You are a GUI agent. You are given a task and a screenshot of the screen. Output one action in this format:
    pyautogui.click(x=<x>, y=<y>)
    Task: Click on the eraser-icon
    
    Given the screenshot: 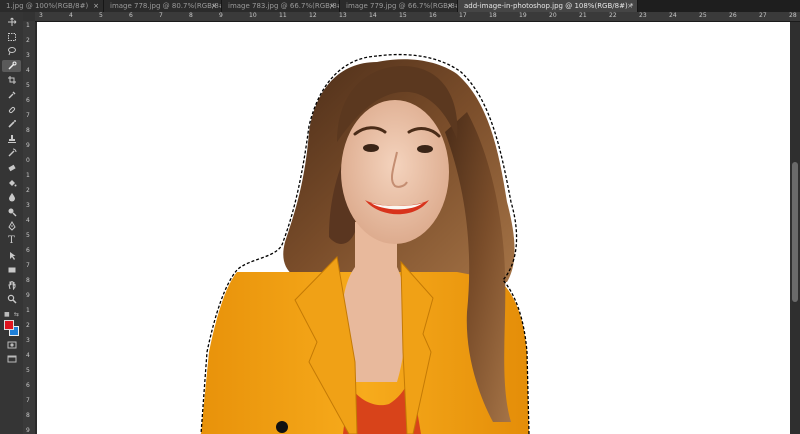 What is the action you would take?
    pyautogui.click(x=11, y=168)
    